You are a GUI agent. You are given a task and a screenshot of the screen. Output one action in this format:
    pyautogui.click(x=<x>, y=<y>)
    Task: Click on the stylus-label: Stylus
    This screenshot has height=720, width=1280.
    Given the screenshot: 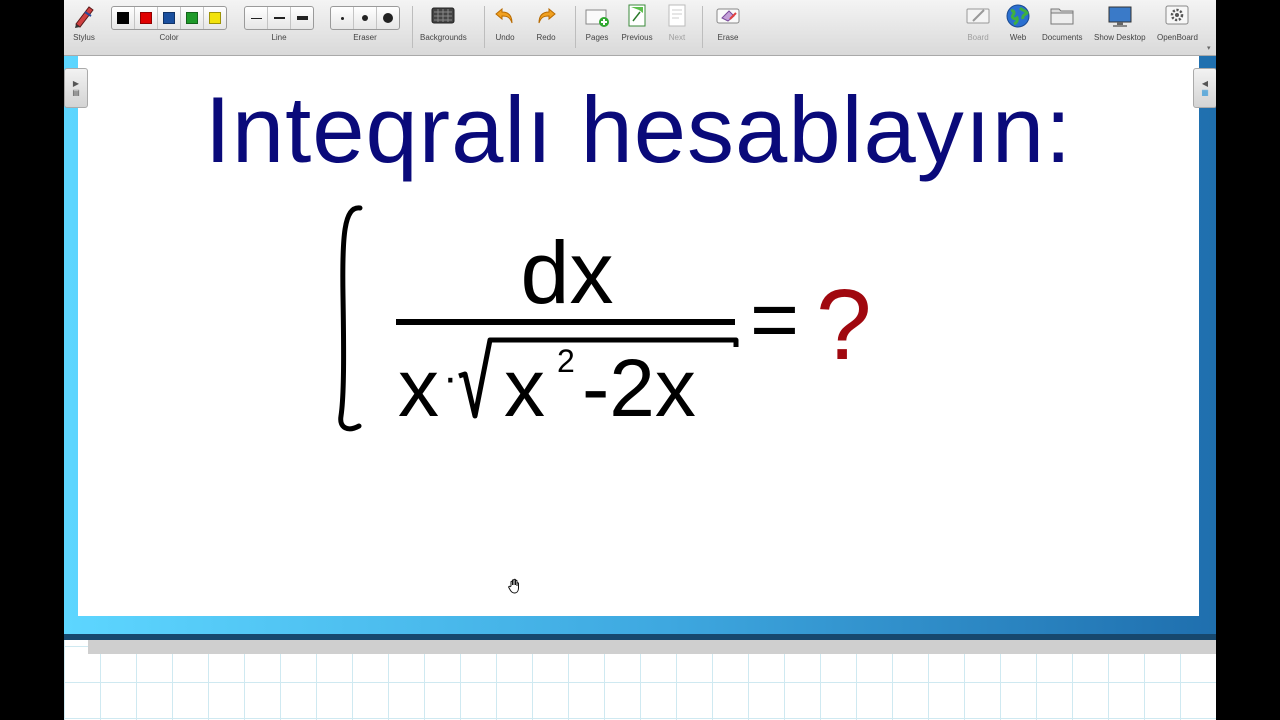 What is the action you would take?
    pyautogui.click(x=84, y=37)
    